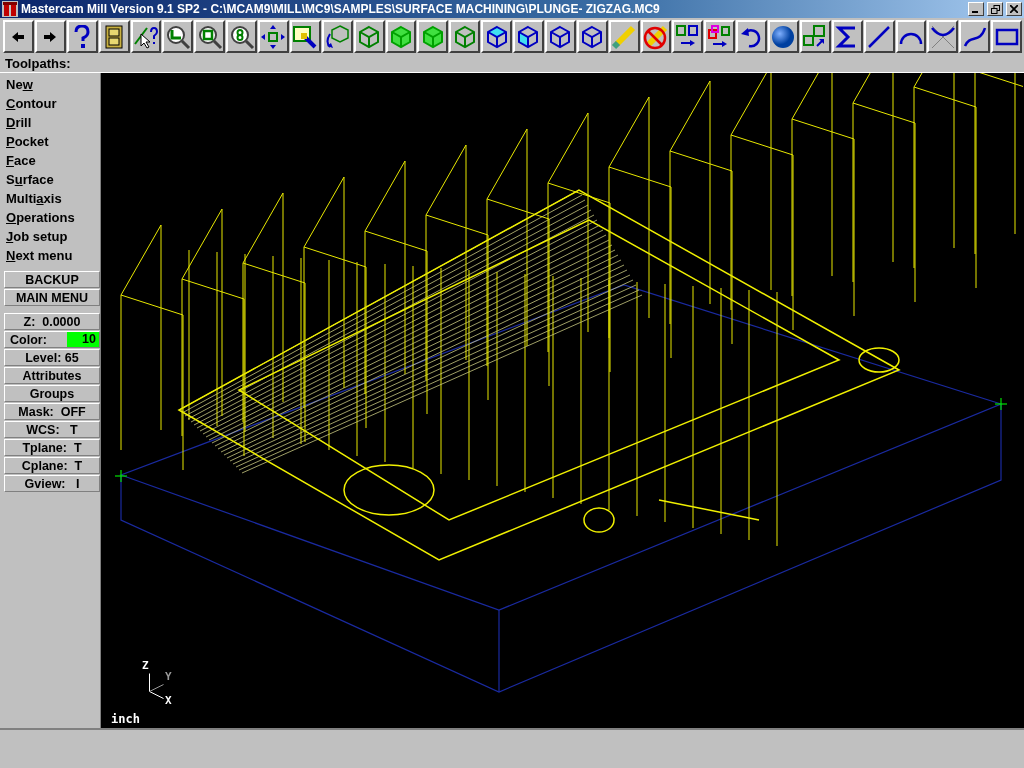  I want to click on restore-button, so click(995, 9).